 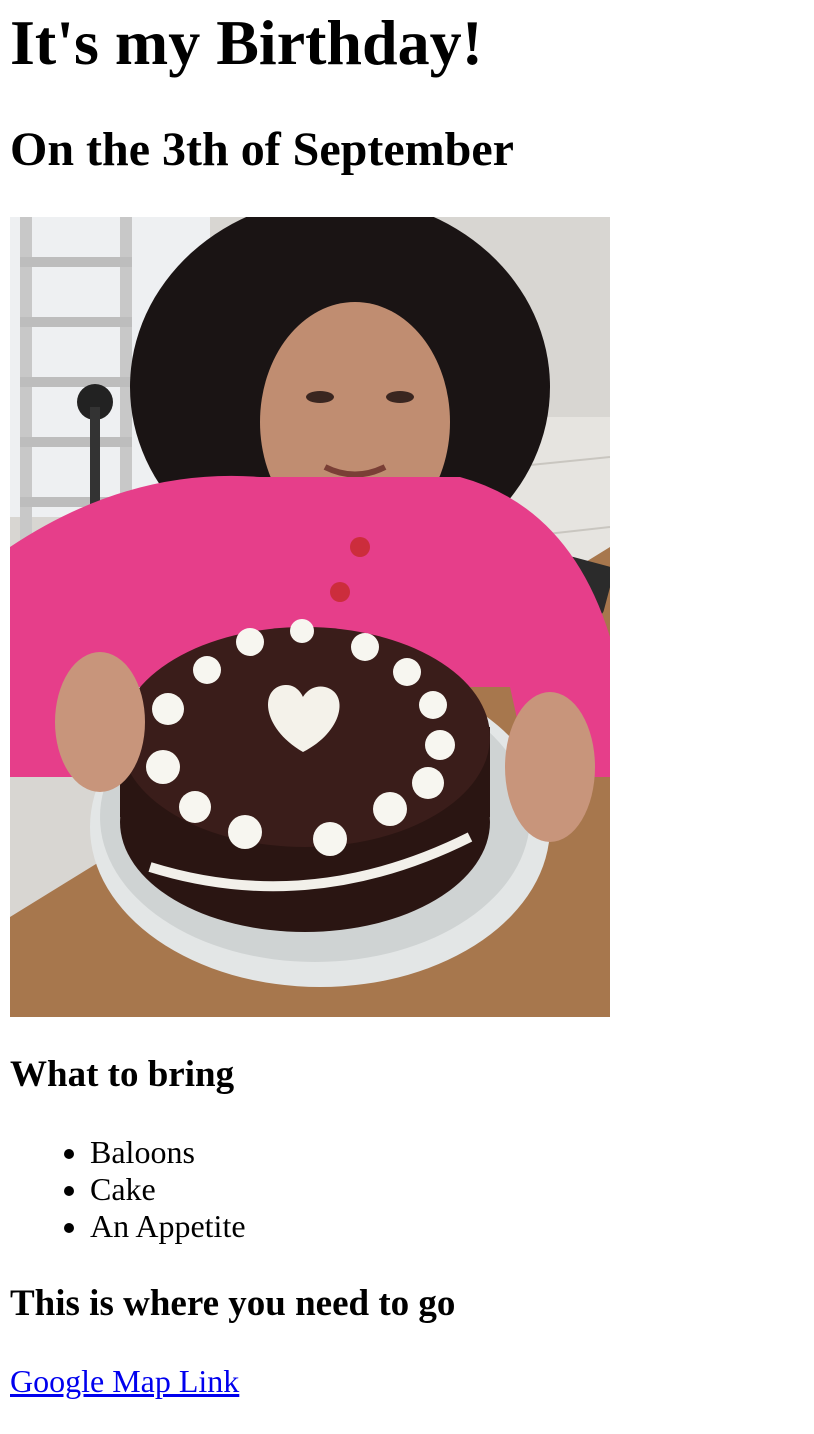 What do you see at coordinates (122, 1074) in the screenshot?
I see `what-to-bring-heading: What to bring` at bounding box center [122, 1074].